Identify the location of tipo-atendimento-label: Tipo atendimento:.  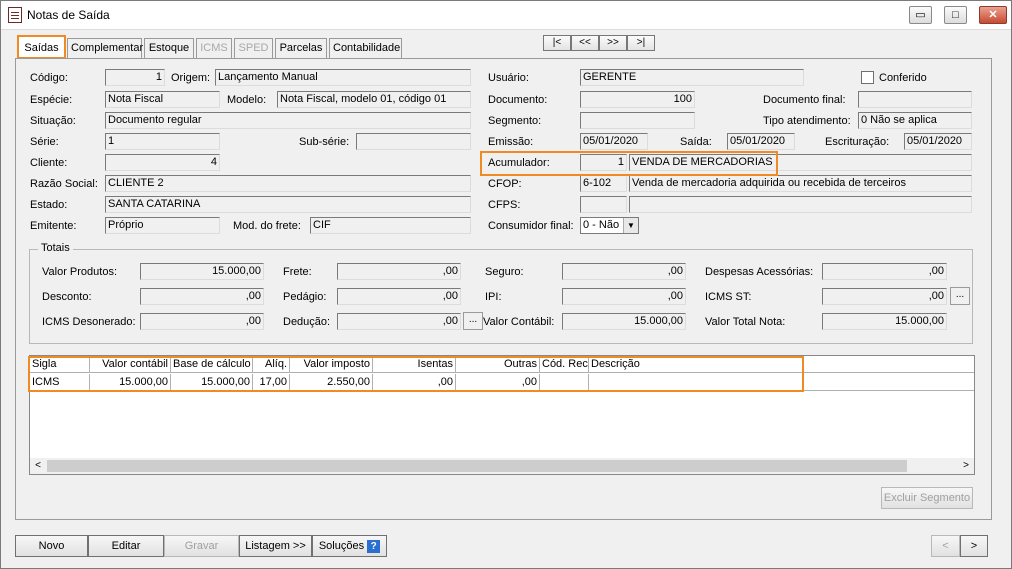
(807, 121).